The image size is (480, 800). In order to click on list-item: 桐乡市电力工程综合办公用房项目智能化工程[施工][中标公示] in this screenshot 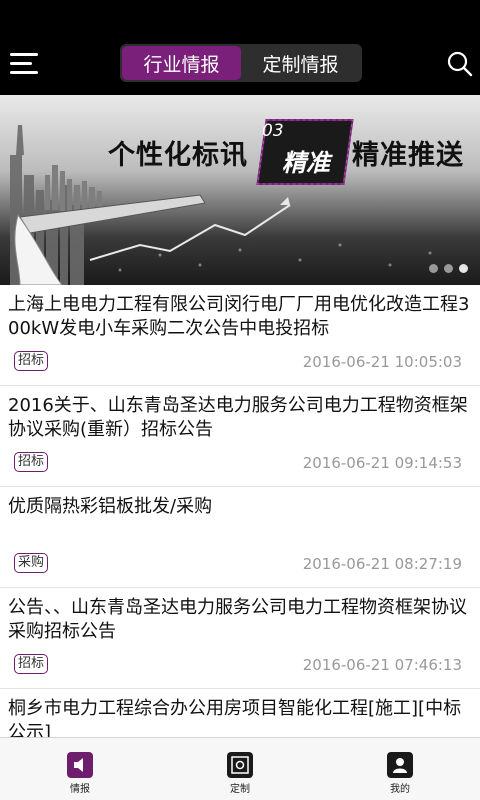, I will do `click(240, 713)`.